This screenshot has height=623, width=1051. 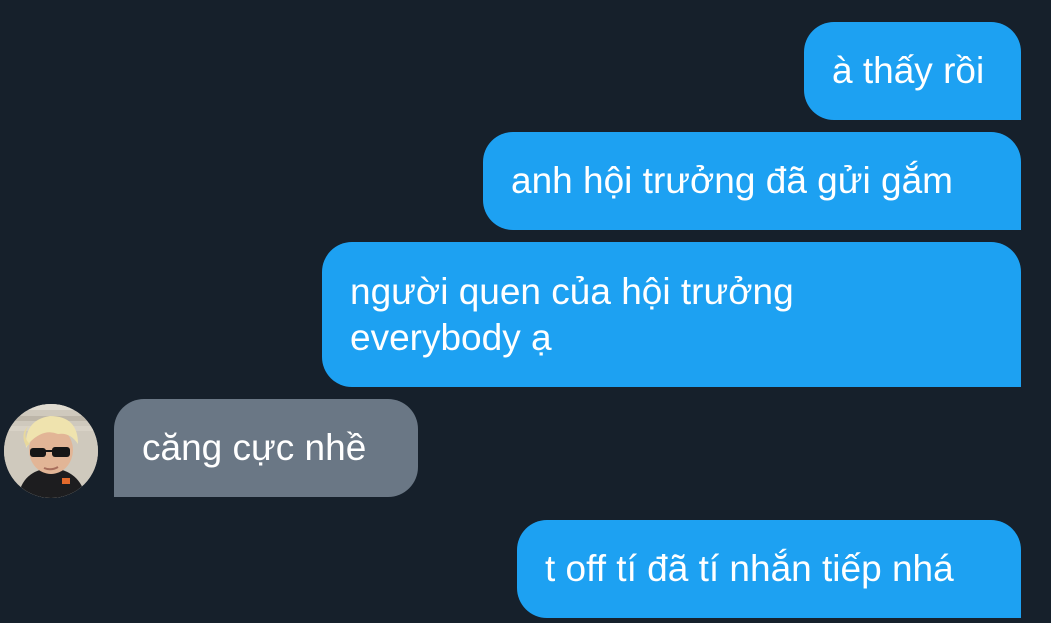 I want to click on message-text: à thấy rồi, so click(x=908, y=70).